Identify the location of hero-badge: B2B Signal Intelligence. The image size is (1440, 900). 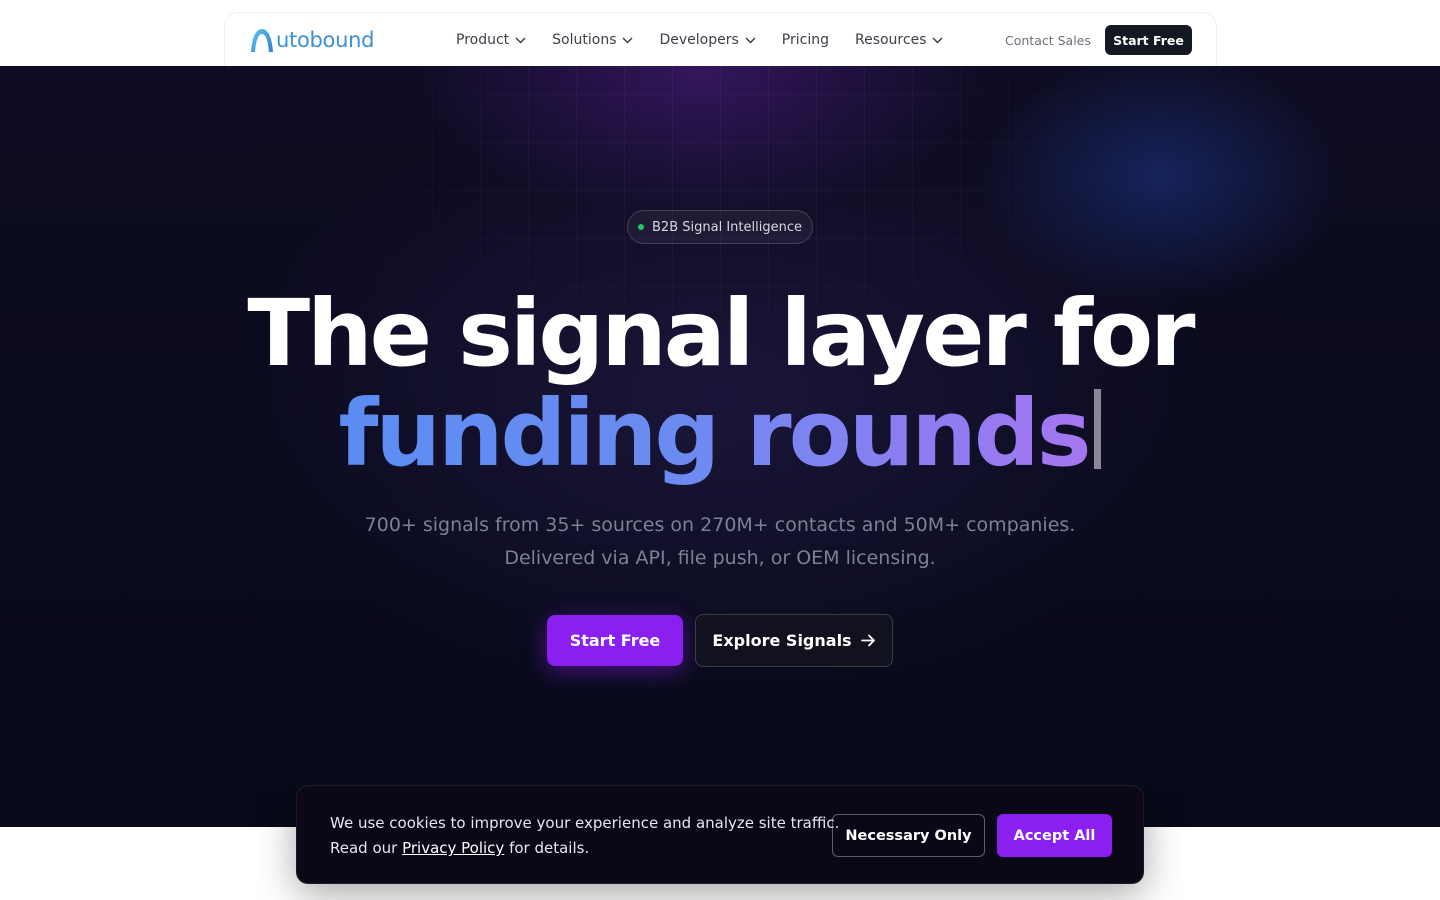
(720, 227).